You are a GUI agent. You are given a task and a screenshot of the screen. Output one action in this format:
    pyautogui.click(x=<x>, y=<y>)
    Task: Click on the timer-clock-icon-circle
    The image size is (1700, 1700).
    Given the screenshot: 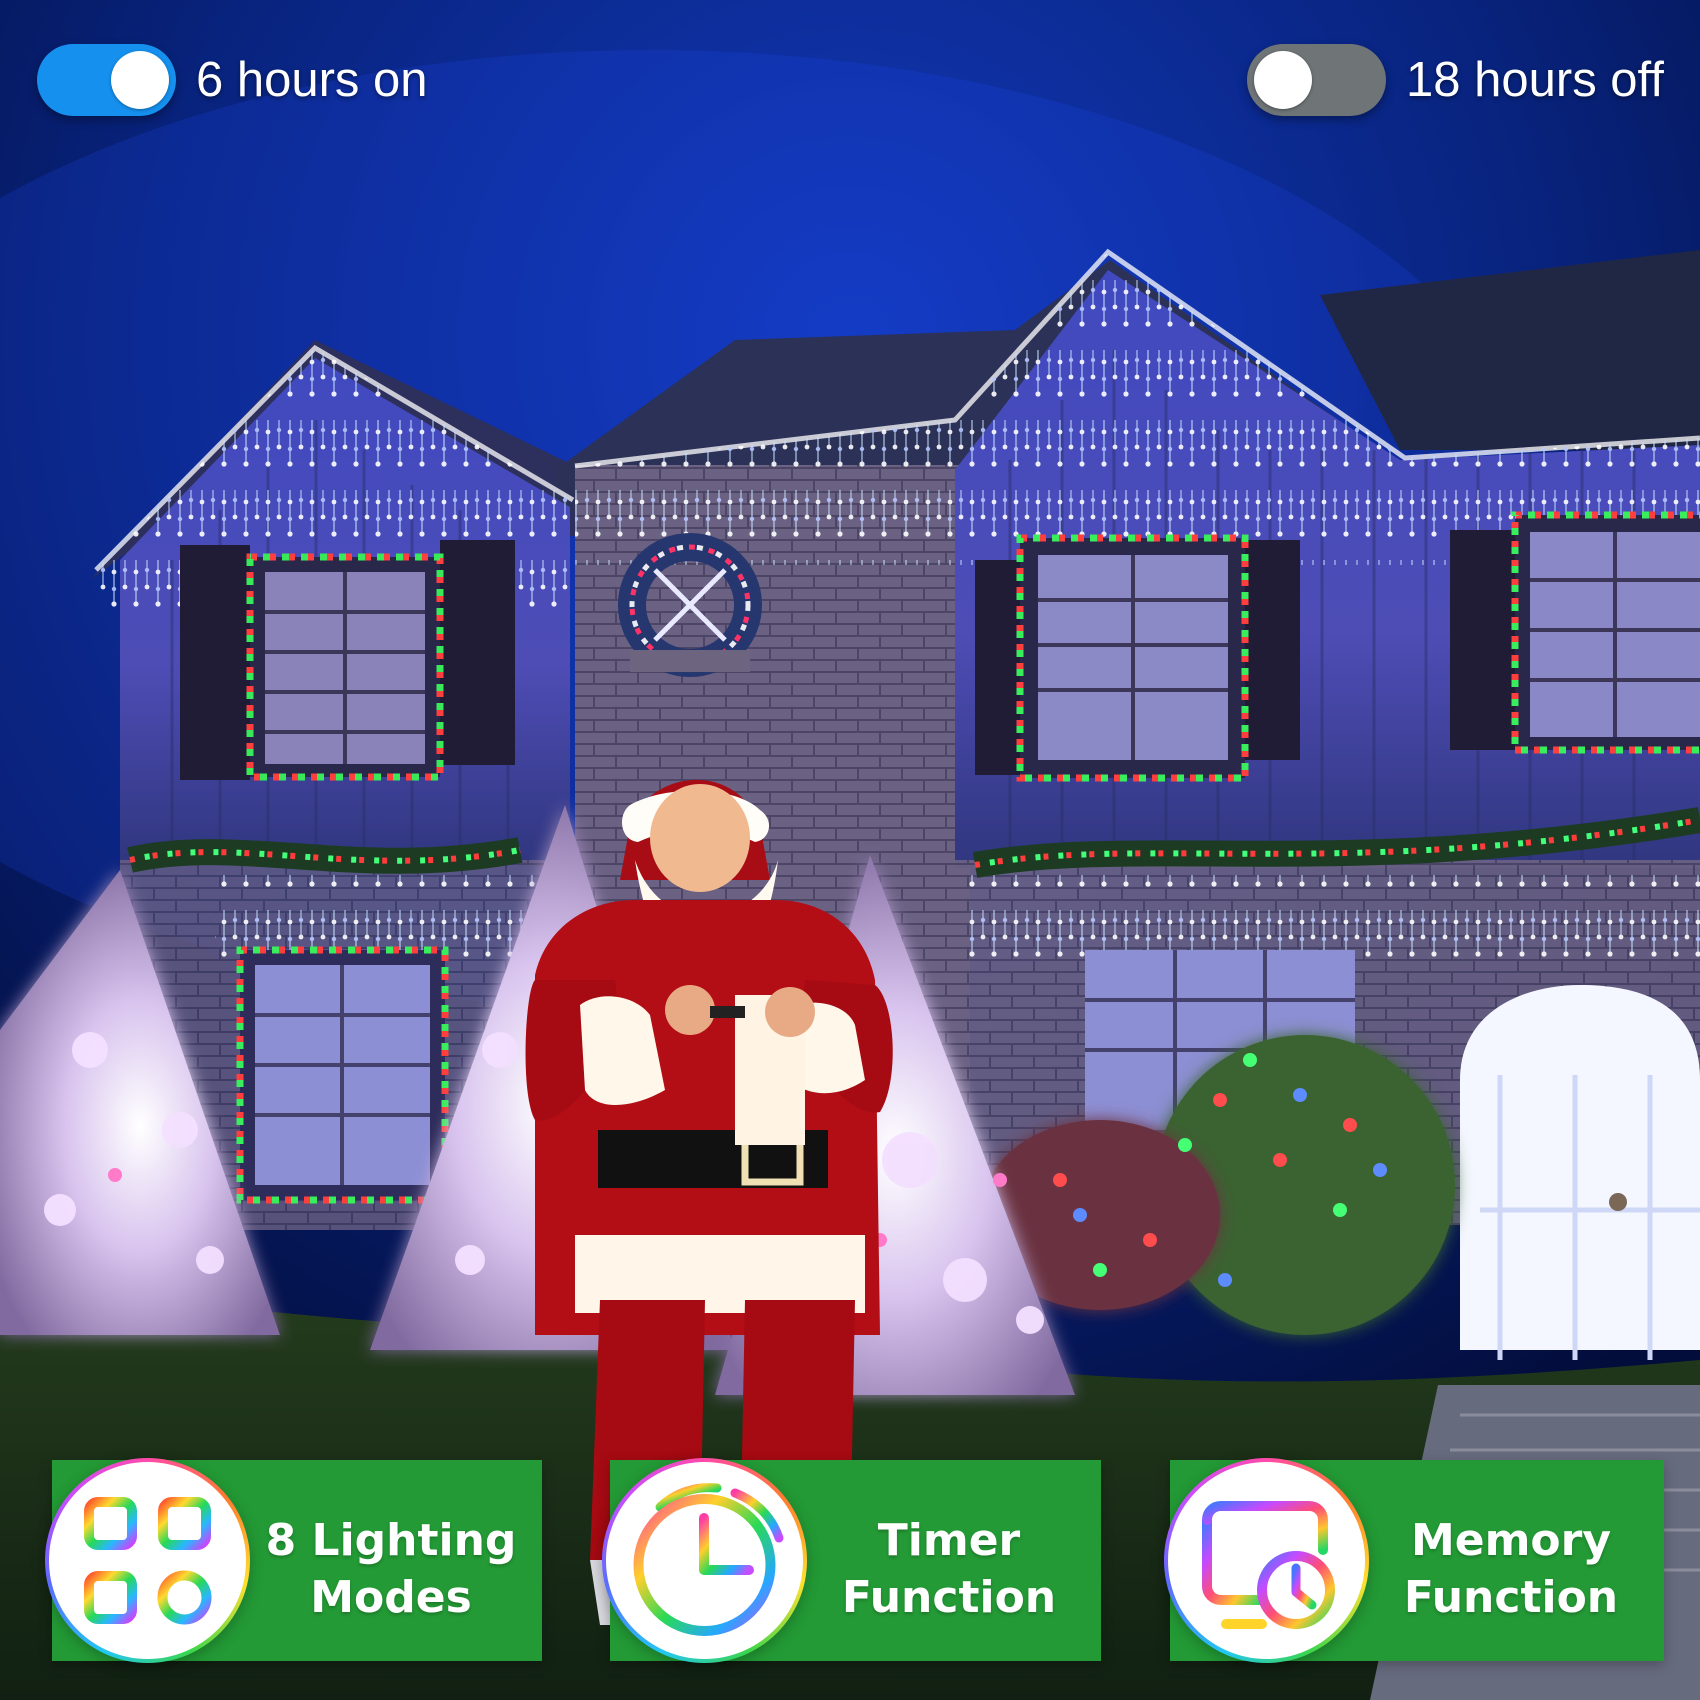 What is the action you would take?
    pyautogui.click(x=704, y=1560)
    